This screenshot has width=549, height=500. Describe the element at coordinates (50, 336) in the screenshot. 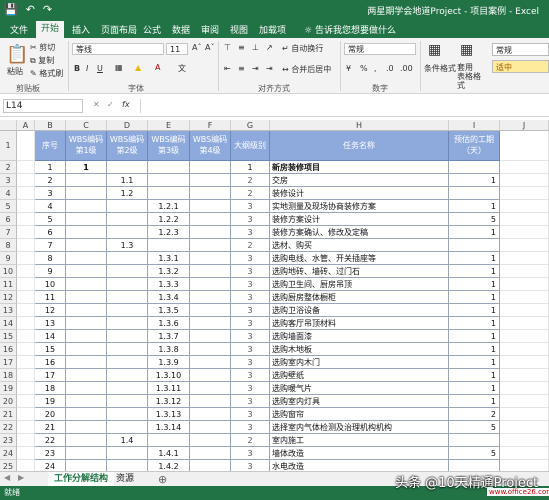

I see `cell-b: 14` at that location.